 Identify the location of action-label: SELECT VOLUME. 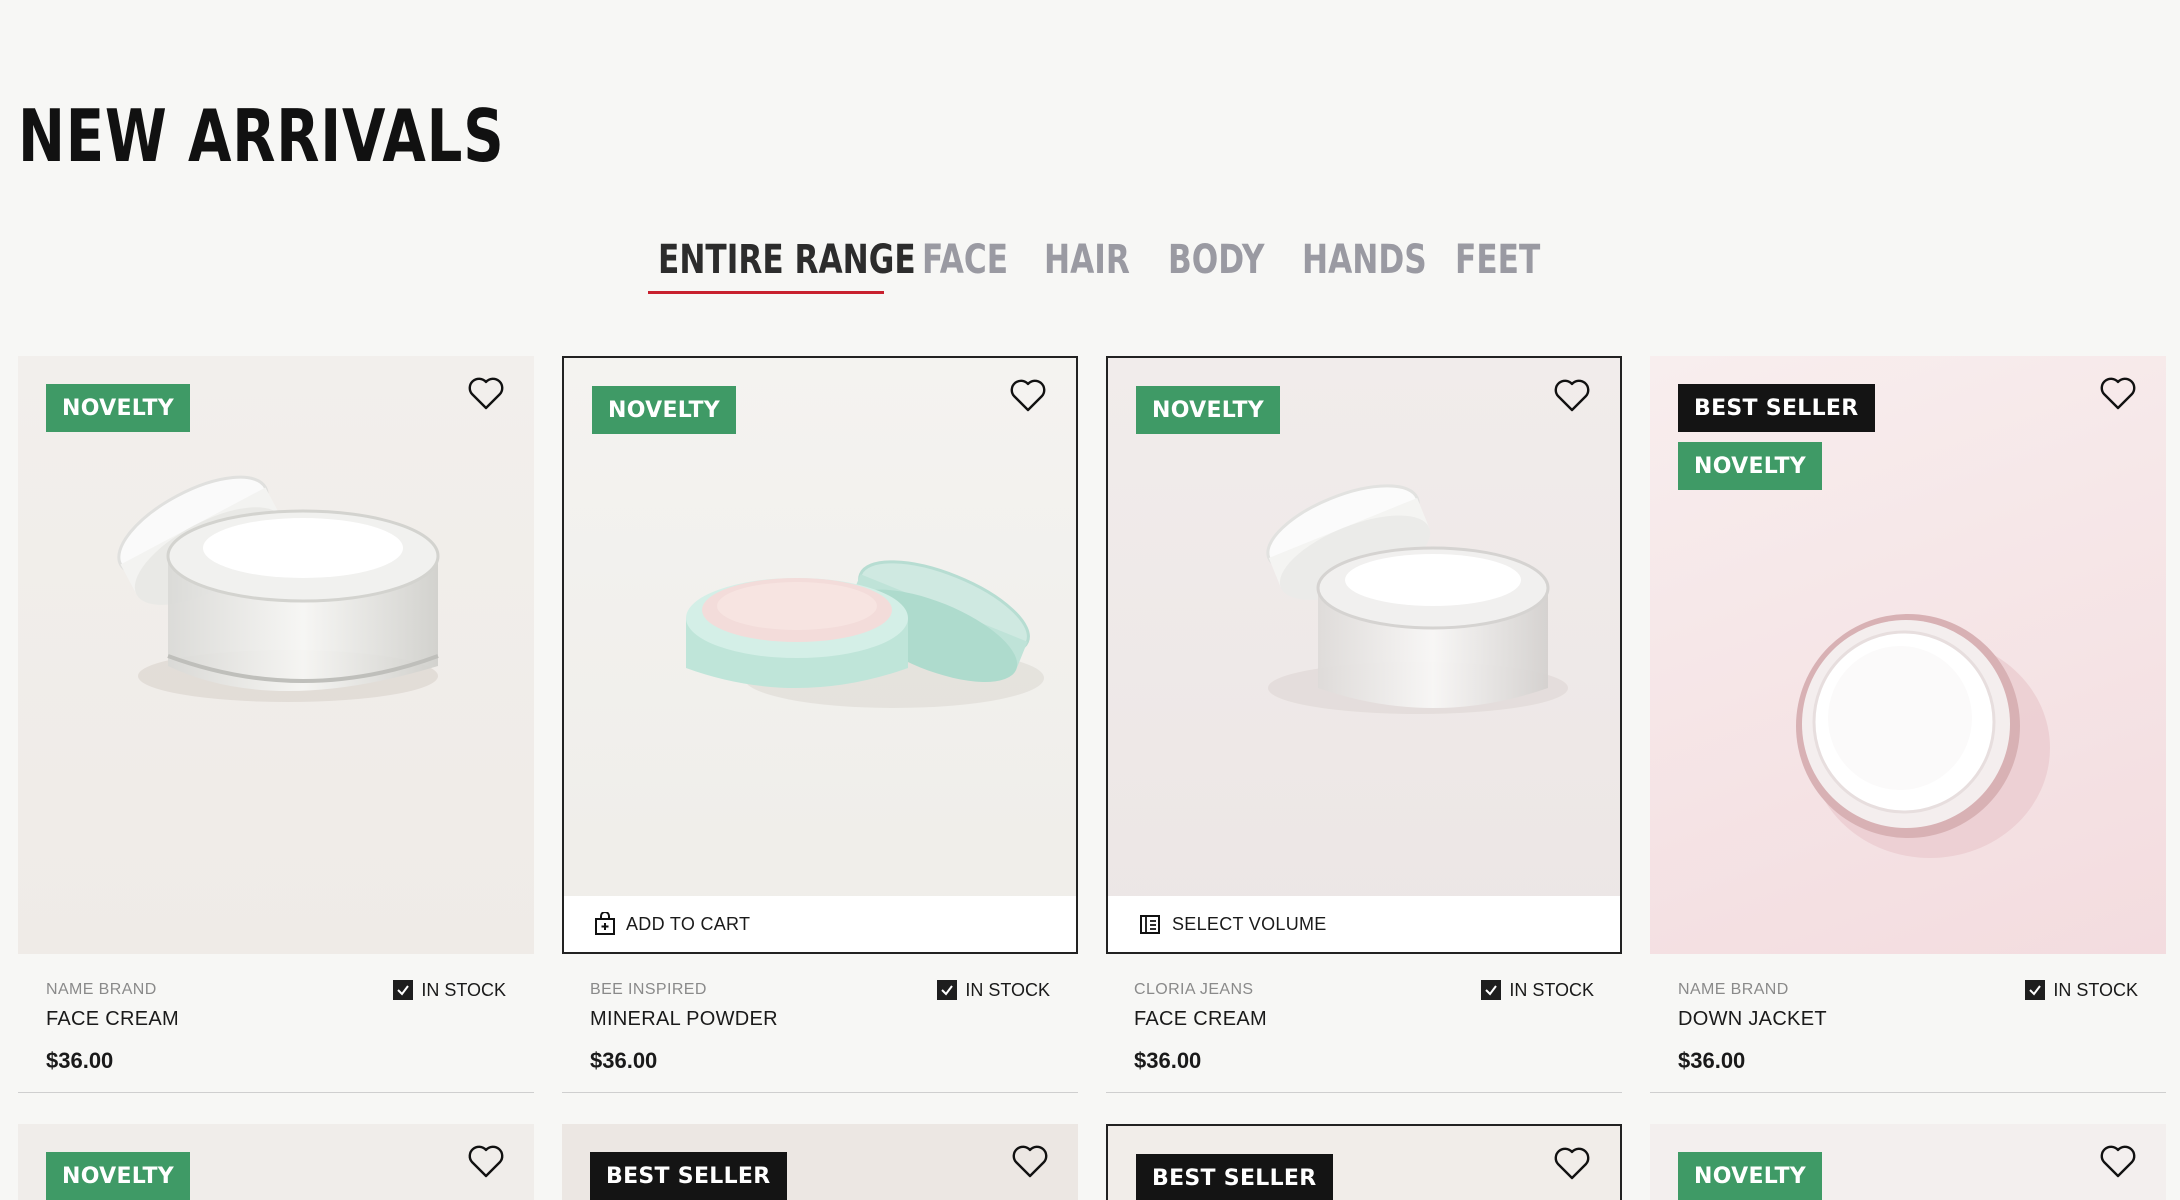
(1249, 923).